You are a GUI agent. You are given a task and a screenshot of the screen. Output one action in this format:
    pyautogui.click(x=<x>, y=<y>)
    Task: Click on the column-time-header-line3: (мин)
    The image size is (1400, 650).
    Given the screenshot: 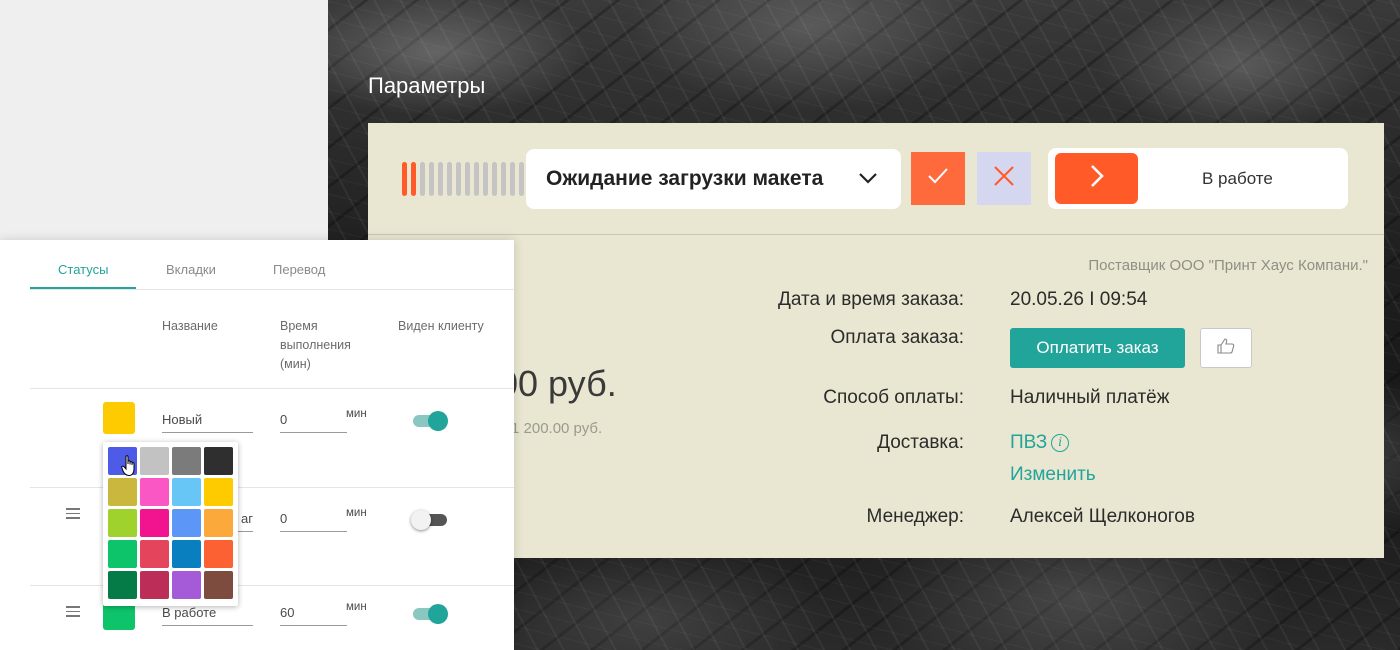 What is the action you would take?
    pyautogui.click(x=295, y=364)
    